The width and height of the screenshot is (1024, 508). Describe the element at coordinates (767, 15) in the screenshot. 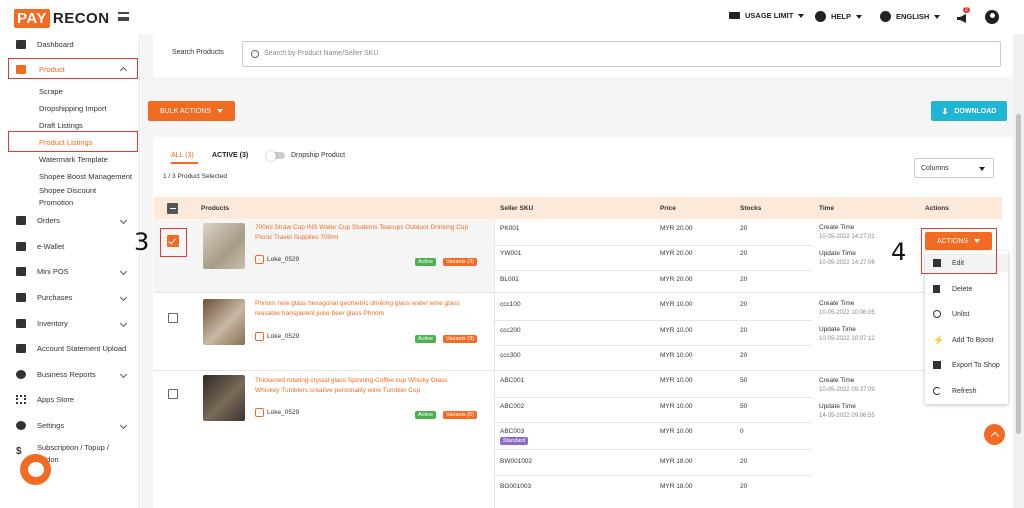

I see `usage-limit-menu: USAGE LIMIT` at that location.